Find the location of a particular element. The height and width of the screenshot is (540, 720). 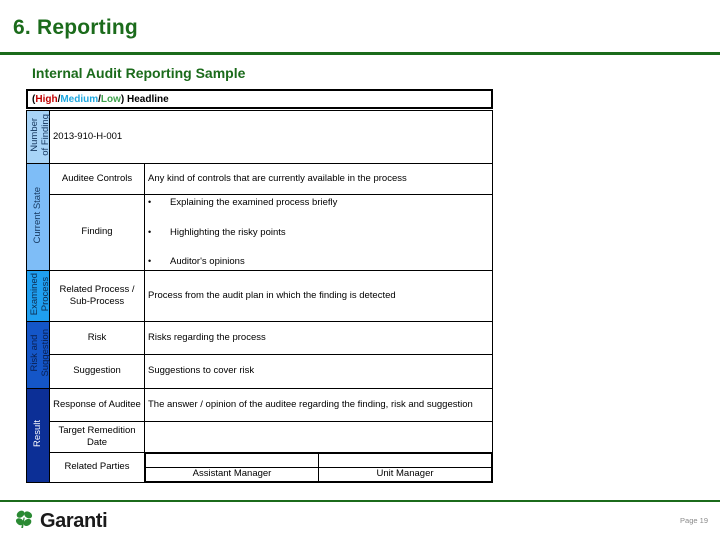

brand-logo: Garanti is located at coordinates (60, 521).